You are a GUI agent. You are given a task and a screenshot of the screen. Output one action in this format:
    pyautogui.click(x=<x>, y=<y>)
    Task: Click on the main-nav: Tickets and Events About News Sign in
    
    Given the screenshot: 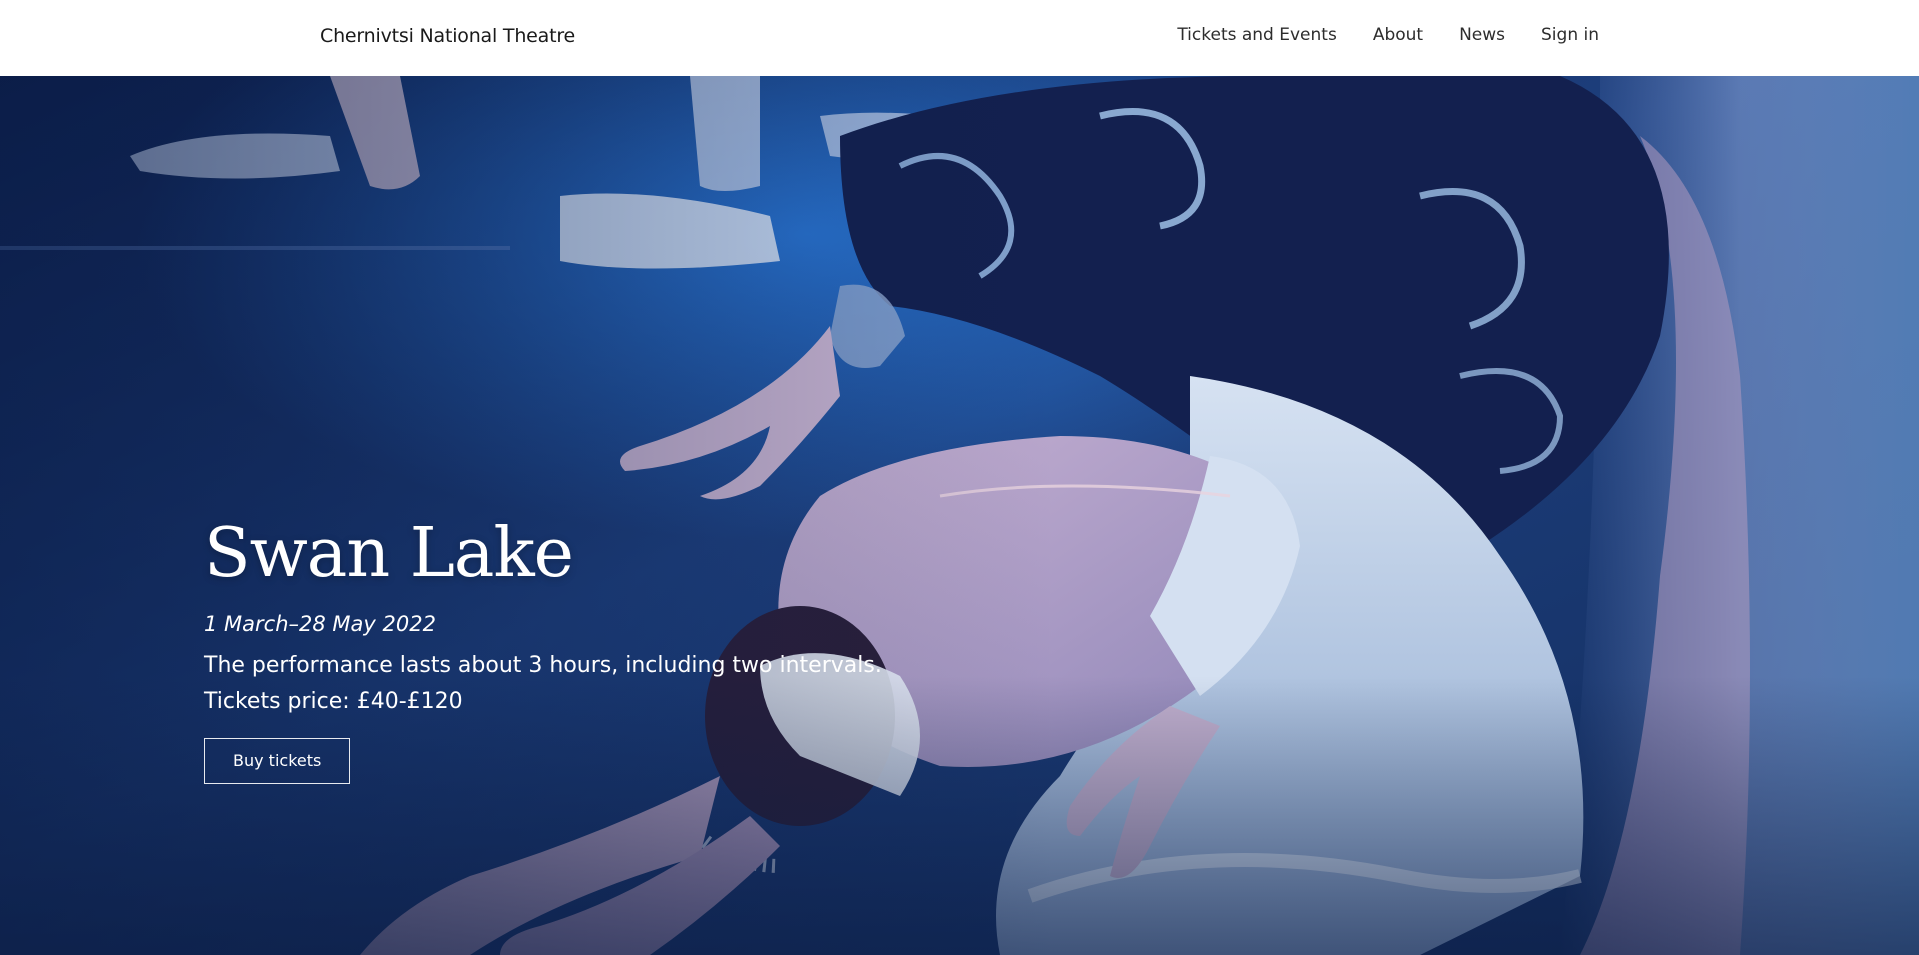 What is the action you would take?
    pyautogui.click(x=1388, y=35)
    